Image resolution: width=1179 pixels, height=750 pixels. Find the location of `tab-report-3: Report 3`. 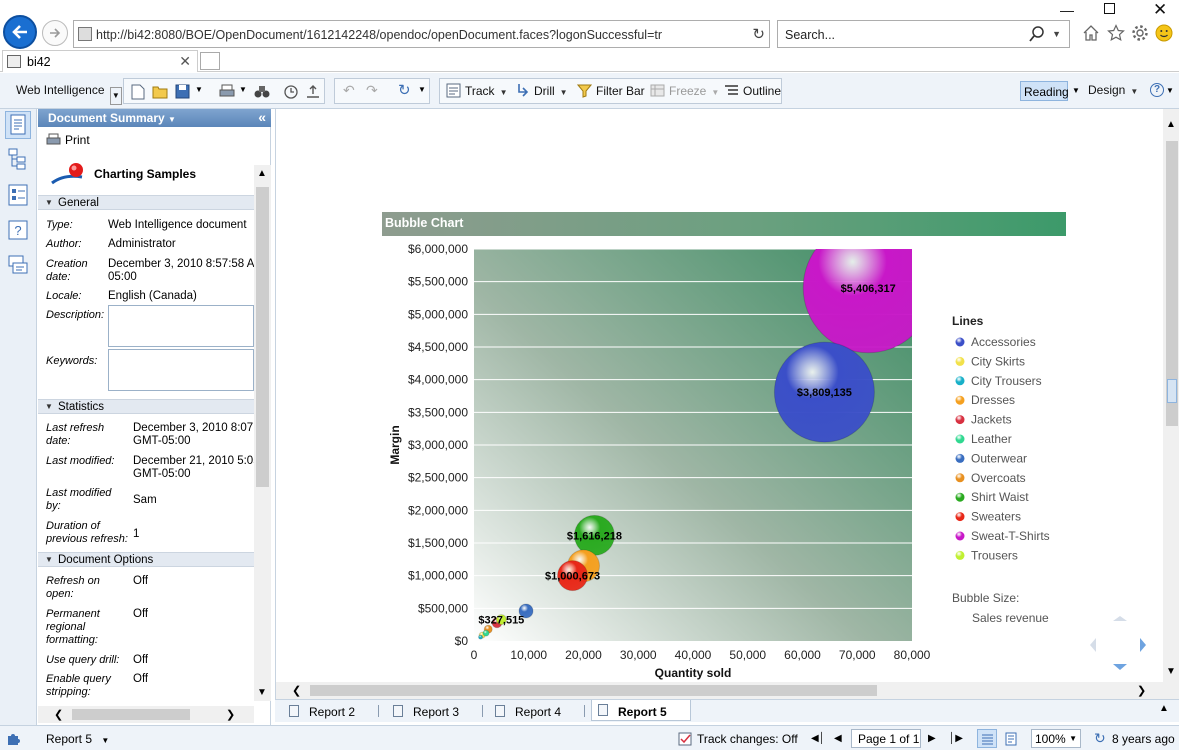

tab-report-3: Report 3 is located at coordinates (433, 712).